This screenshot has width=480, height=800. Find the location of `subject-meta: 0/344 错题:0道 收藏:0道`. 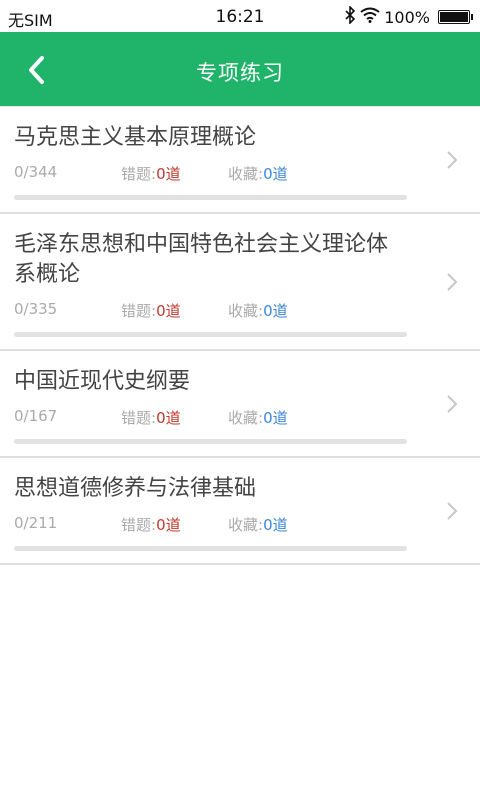

subject-meta: 0/344 错题:0道 收藏:0道 is located at coordinates (240, 173).